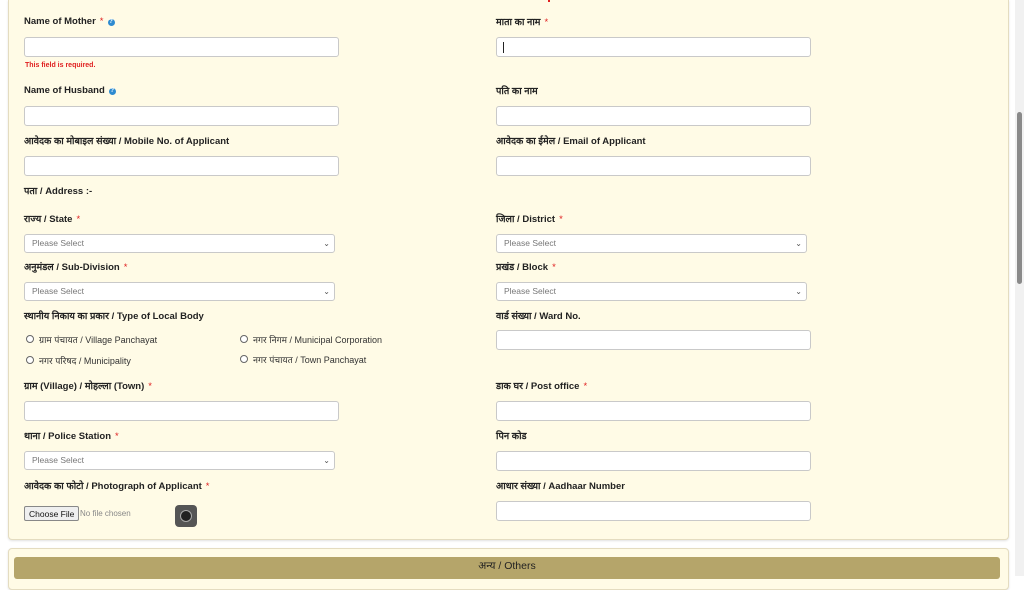  Describe the element at coordinates (538, 316) in the screenshot. I see `ward-label: वार्ड संख्या / Ward No.` at that location.